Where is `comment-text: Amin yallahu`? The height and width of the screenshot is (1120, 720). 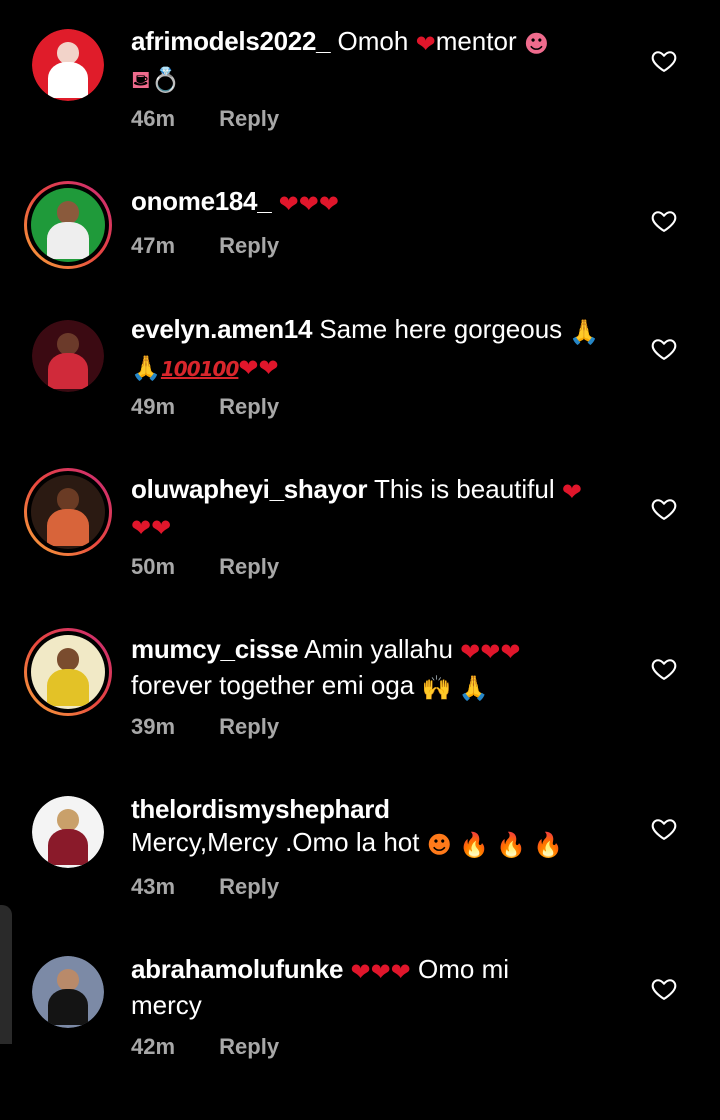 comment-text: Amin yallahu is located at coordinates (378, 649).